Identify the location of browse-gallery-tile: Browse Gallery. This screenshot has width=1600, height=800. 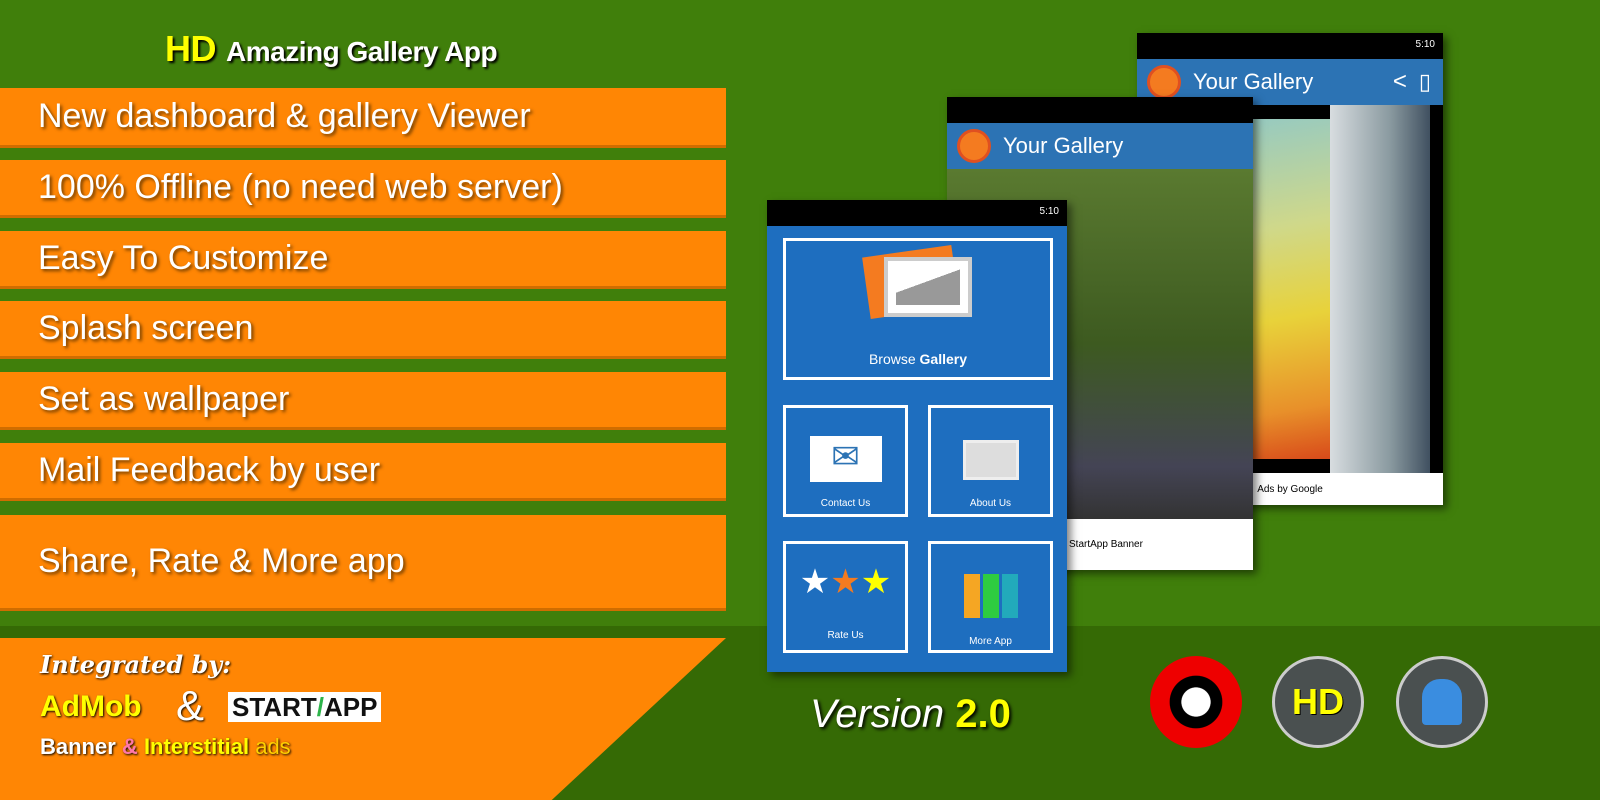
(918, 309).